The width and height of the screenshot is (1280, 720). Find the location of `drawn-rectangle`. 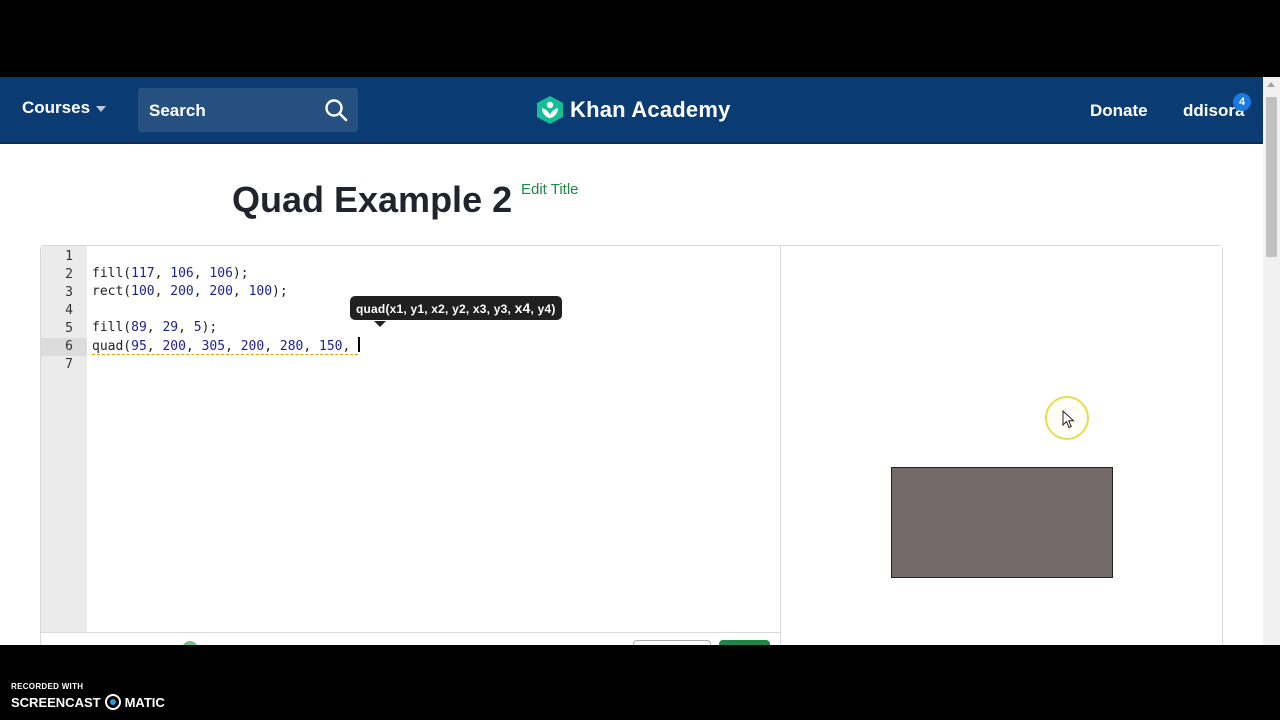

drawn-rectangle is located at coordinates (1002, 522).